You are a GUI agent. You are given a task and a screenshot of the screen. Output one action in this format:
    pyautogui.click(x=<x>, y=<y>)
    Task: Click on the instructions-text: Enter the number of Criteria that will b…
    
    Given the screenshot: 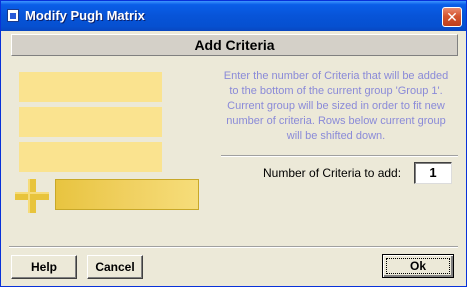 What is the action you would take?
    pyautogui.click(x=336, y=106)
    